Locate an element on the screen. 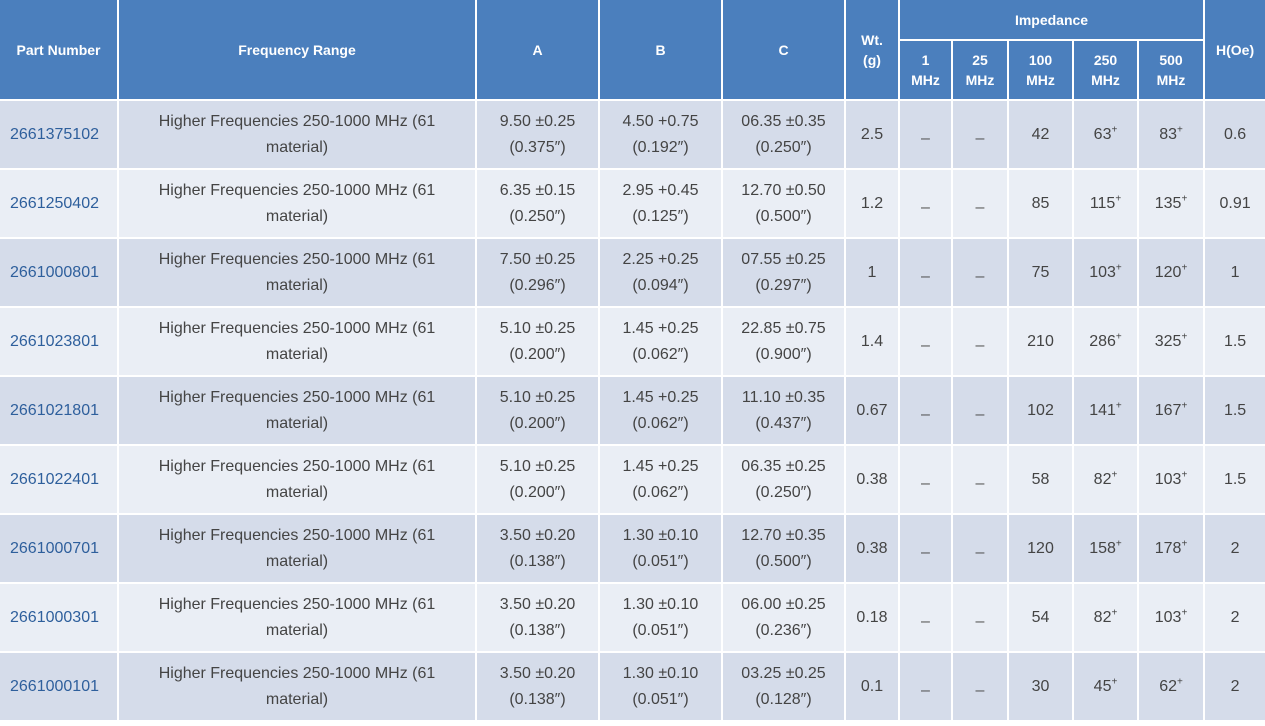 The height and width of the screenshot is (726, 1265). header-weight-label: Wt. is located at coordinates (872, 39).